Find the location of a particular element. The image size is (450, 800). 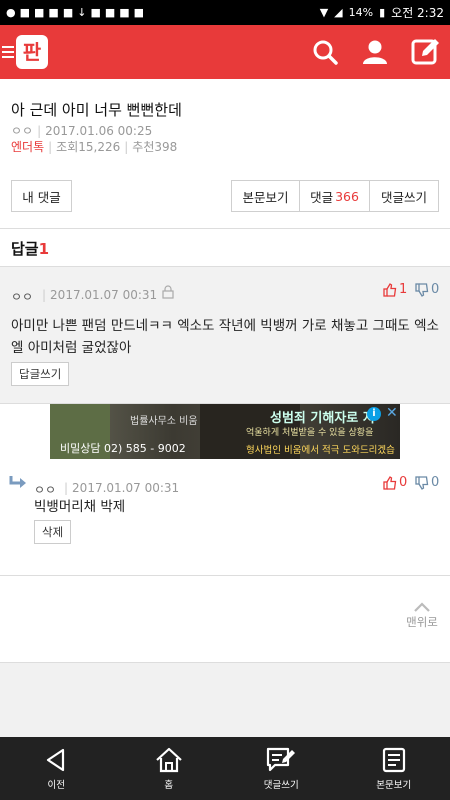

board-link: 엔더톡 is located at coordinates (27, 147).